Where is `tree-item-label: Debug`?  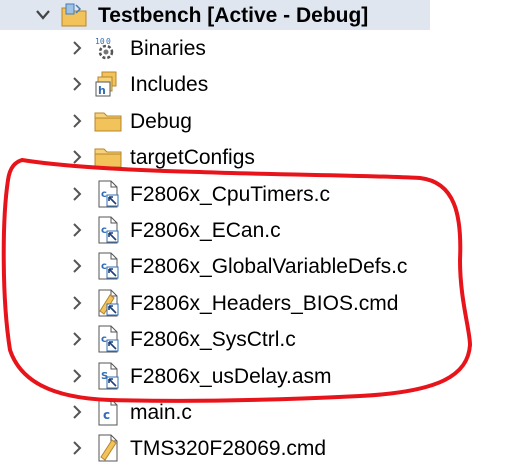 tree-item-label: Debug is located at coordinates (161, 121).